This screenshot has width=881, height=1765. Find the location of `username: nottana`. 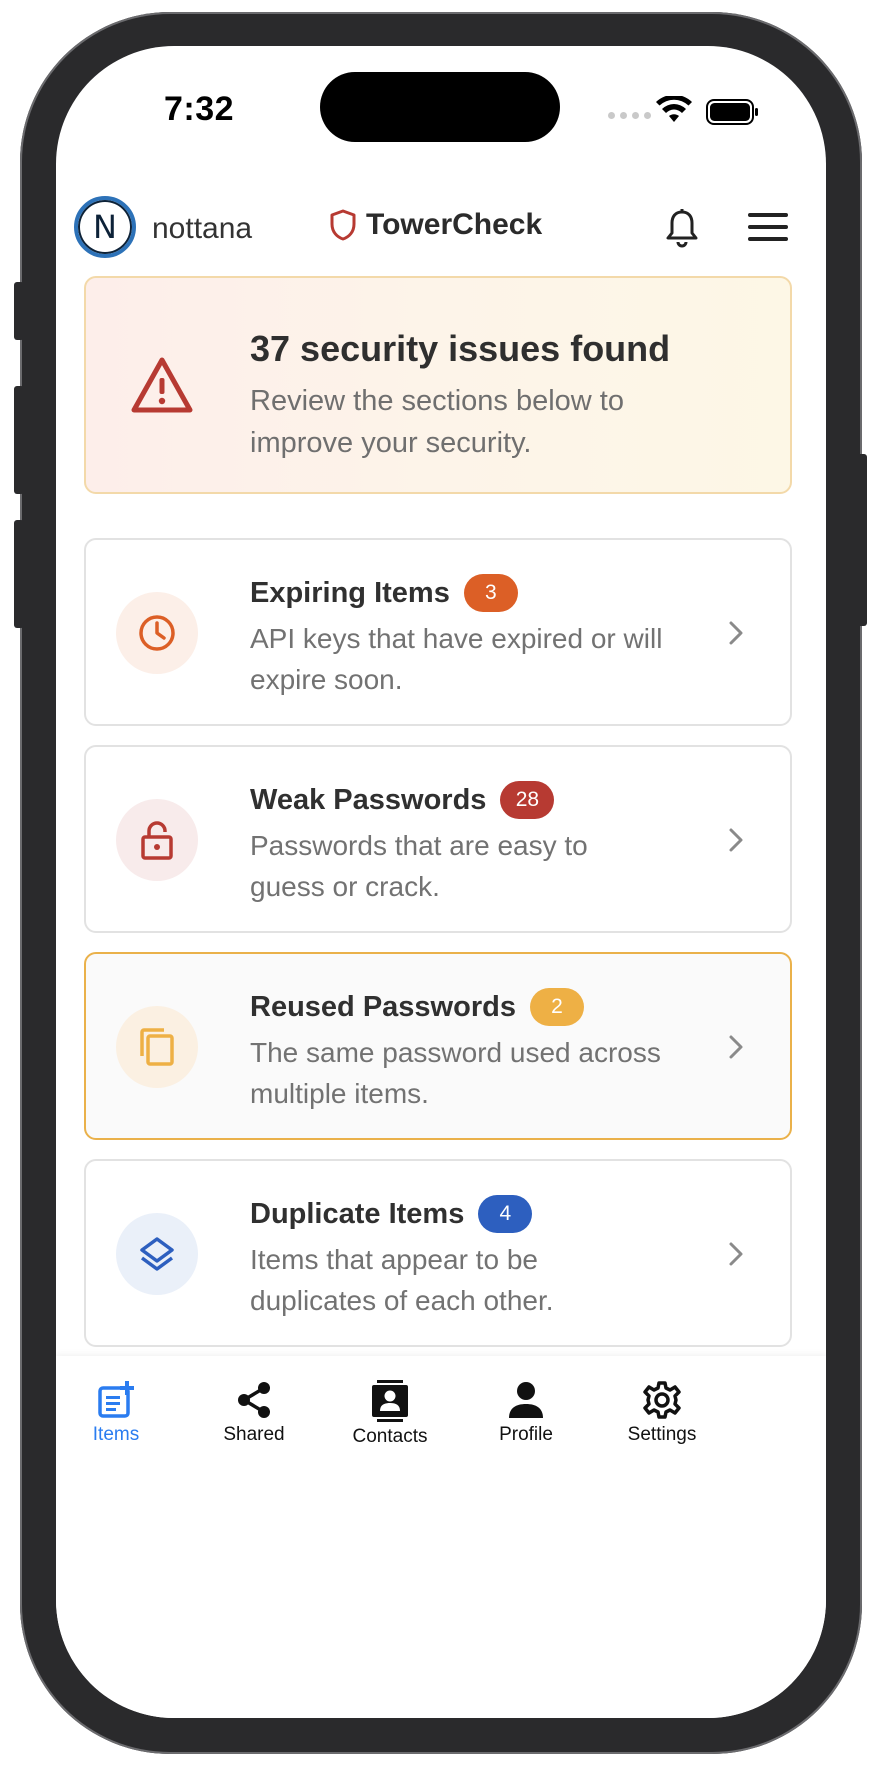

username: nottana is located at coordinates (202, 228).